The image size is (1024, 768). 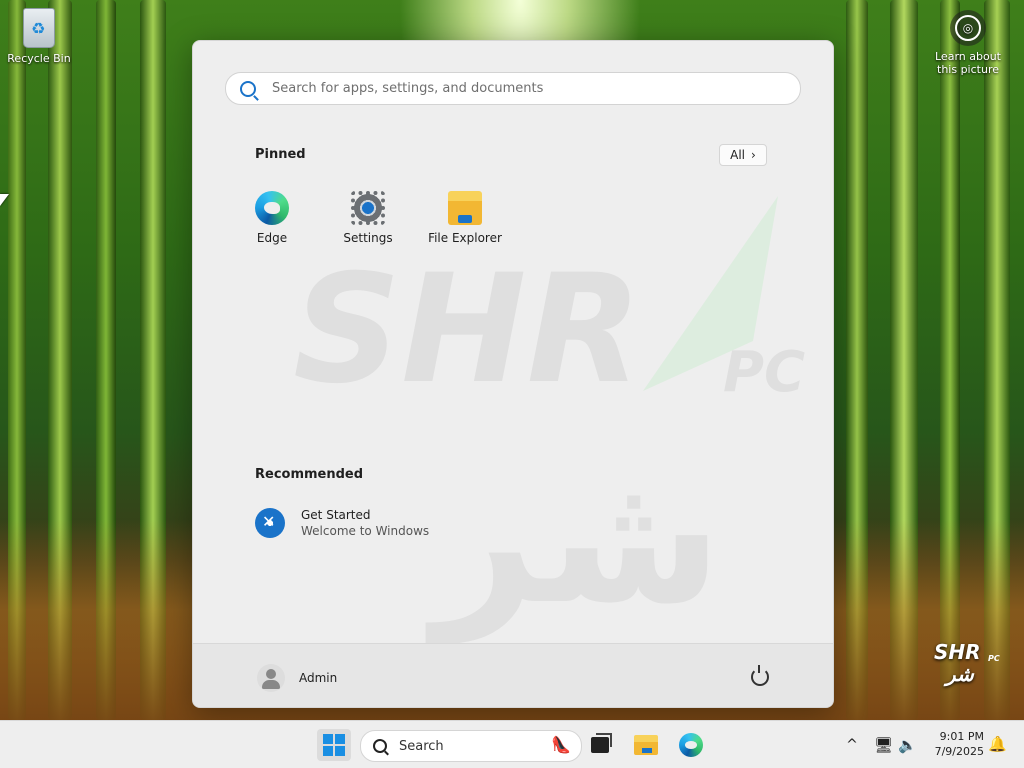 What do you see at coordinates (710, 293) in the screenshot?
I see `watermark-arrow-shape` at bounding box center [710, 293].